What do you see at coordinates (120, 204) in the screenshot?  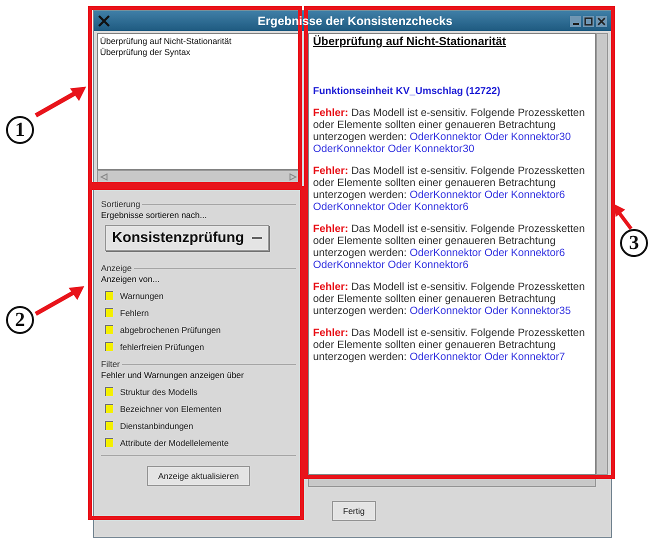 I see `section-heading: Sortierung` at bounding box center [120, 204].